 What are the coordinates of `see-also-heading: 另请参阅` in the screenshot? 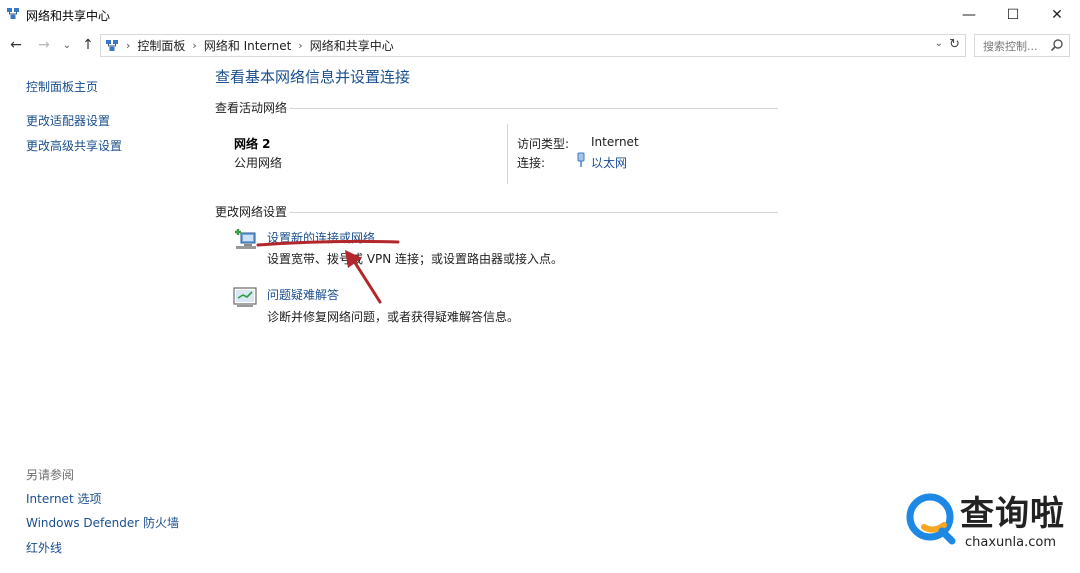 It's located at (50, 475).